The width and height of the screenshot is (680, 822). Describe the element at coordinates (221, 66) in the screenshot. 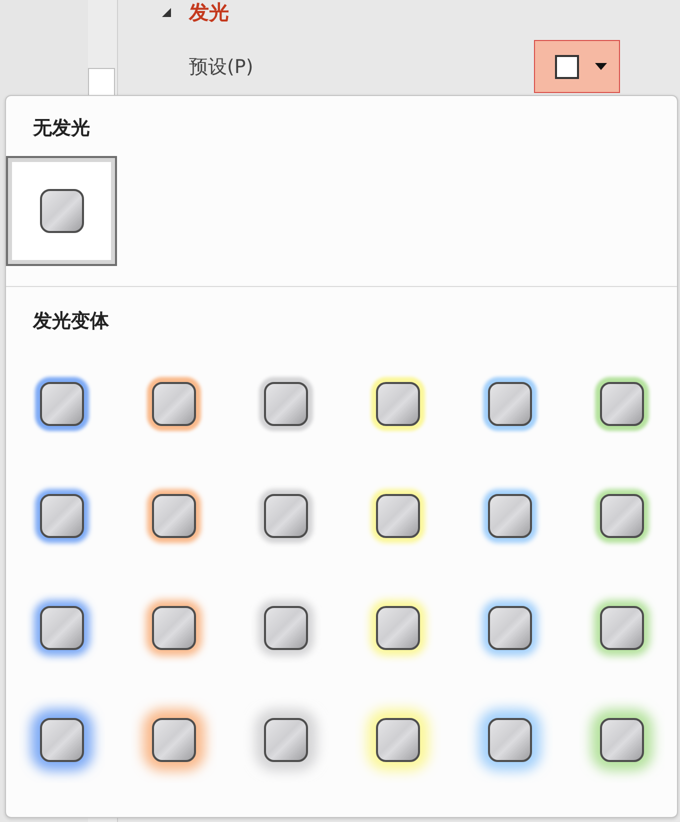

I see `preset-label: 预设(P)` at that location.